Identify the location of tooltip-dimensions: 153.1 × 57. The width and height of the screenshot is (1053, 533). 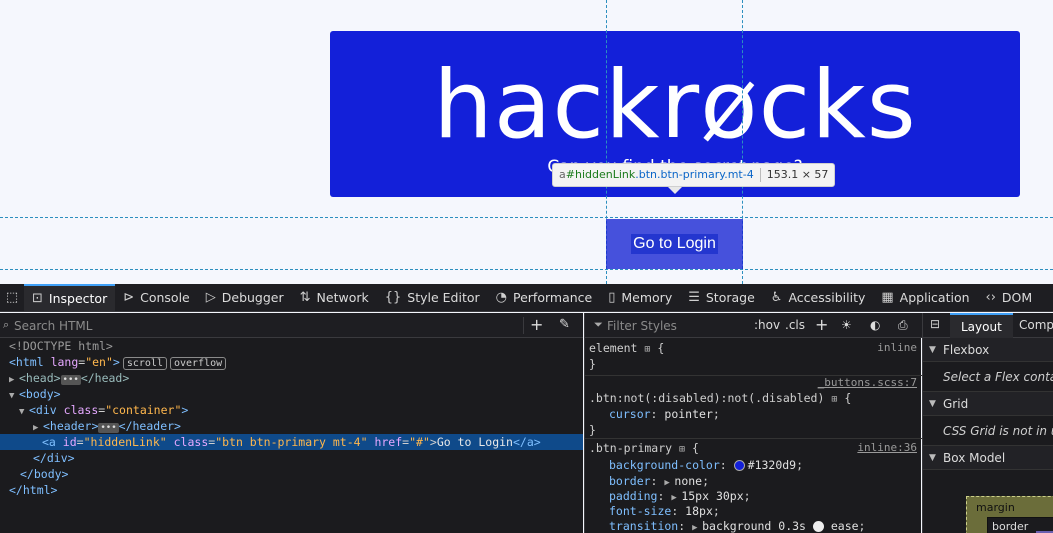
(797, 174).